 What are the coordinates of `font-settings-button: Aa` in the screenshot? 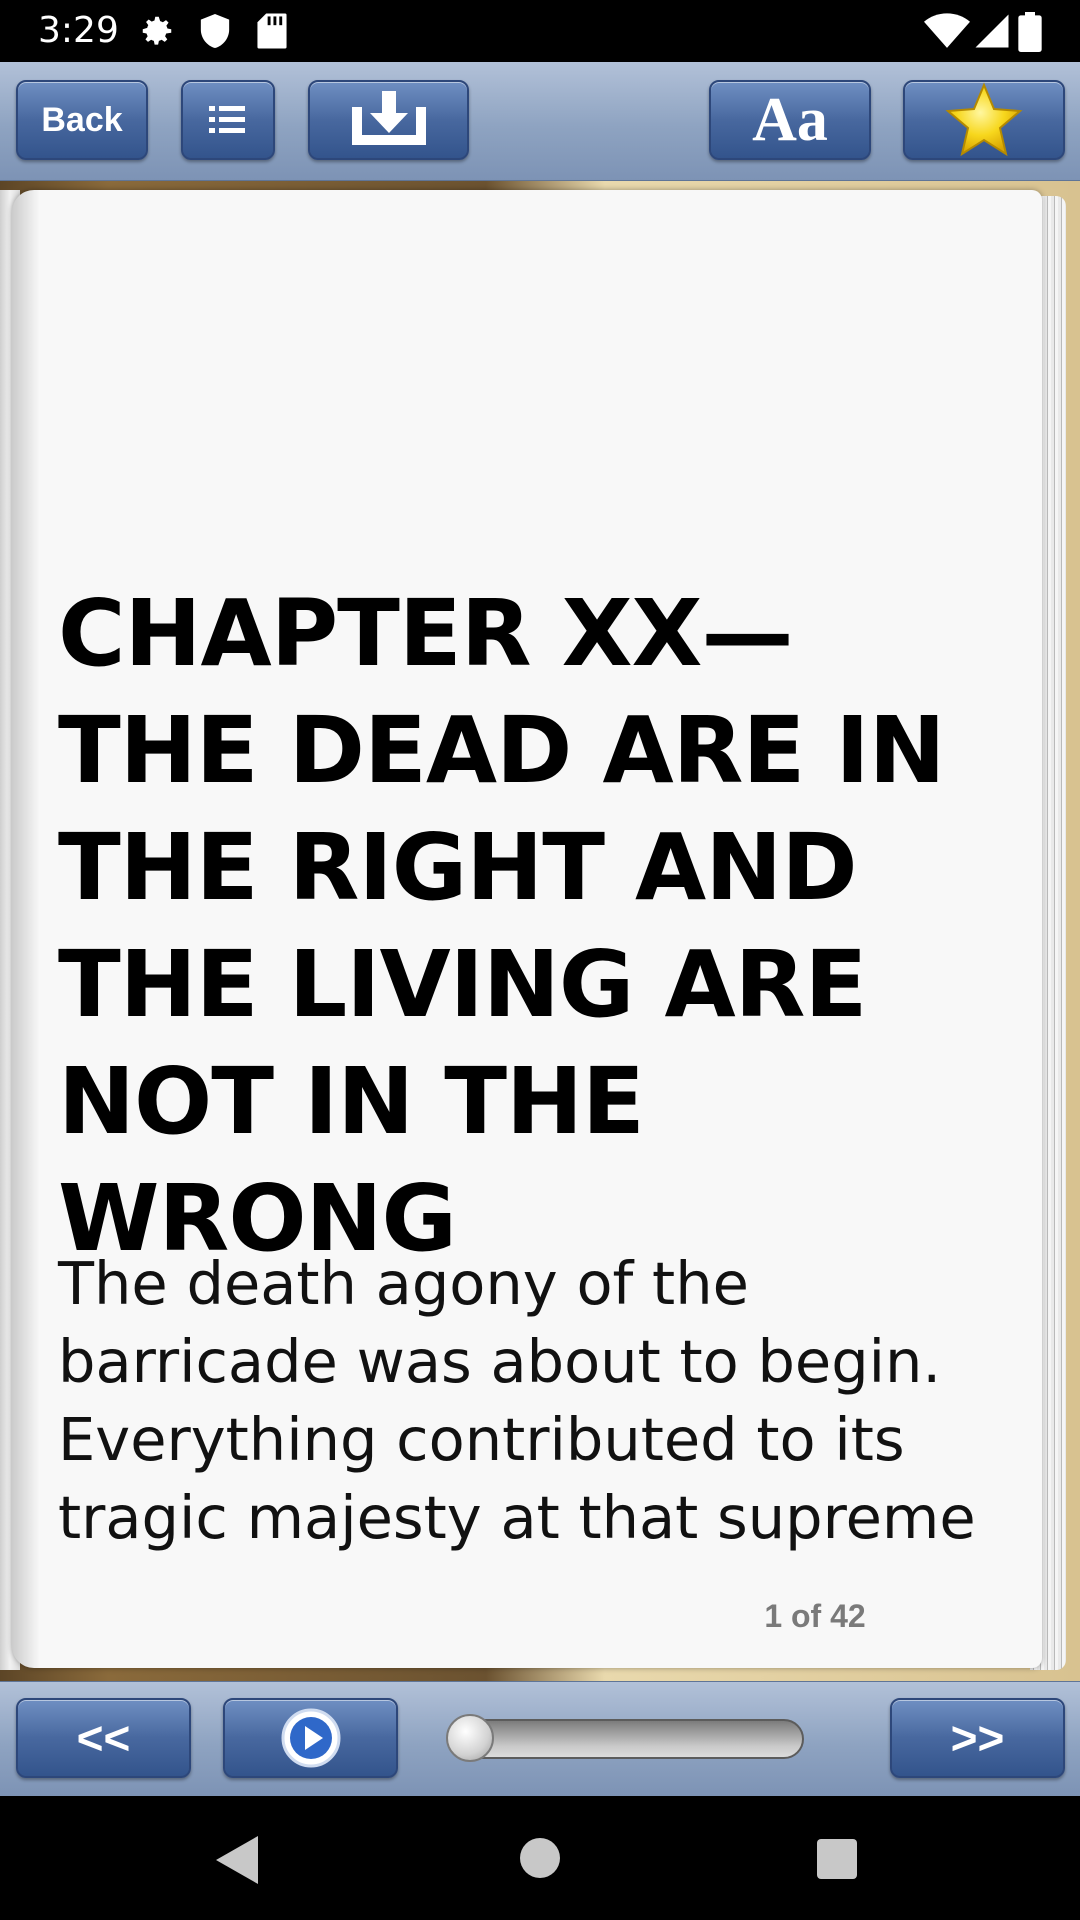 It's located at (790, 120).